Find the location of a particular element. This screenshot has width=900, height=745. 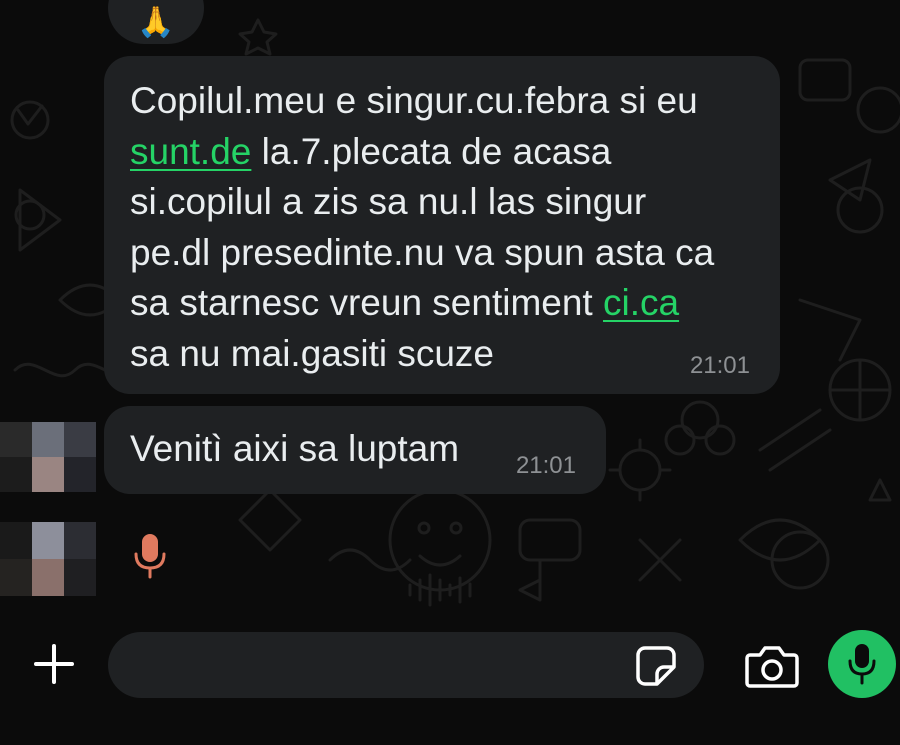

message-line: sa nu mai.gasiti scuze is located at coordinates (442, 354).